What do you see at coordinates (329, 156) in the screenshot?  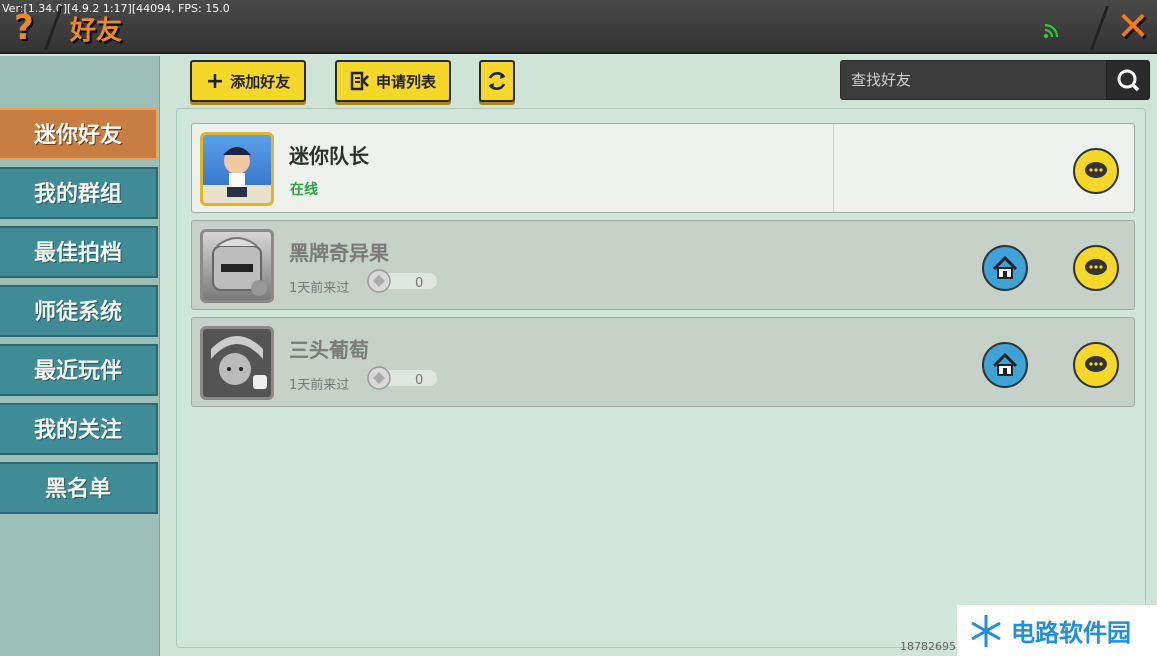 I see `friend-name: 迷你队长` at bounding box center [329, 156].